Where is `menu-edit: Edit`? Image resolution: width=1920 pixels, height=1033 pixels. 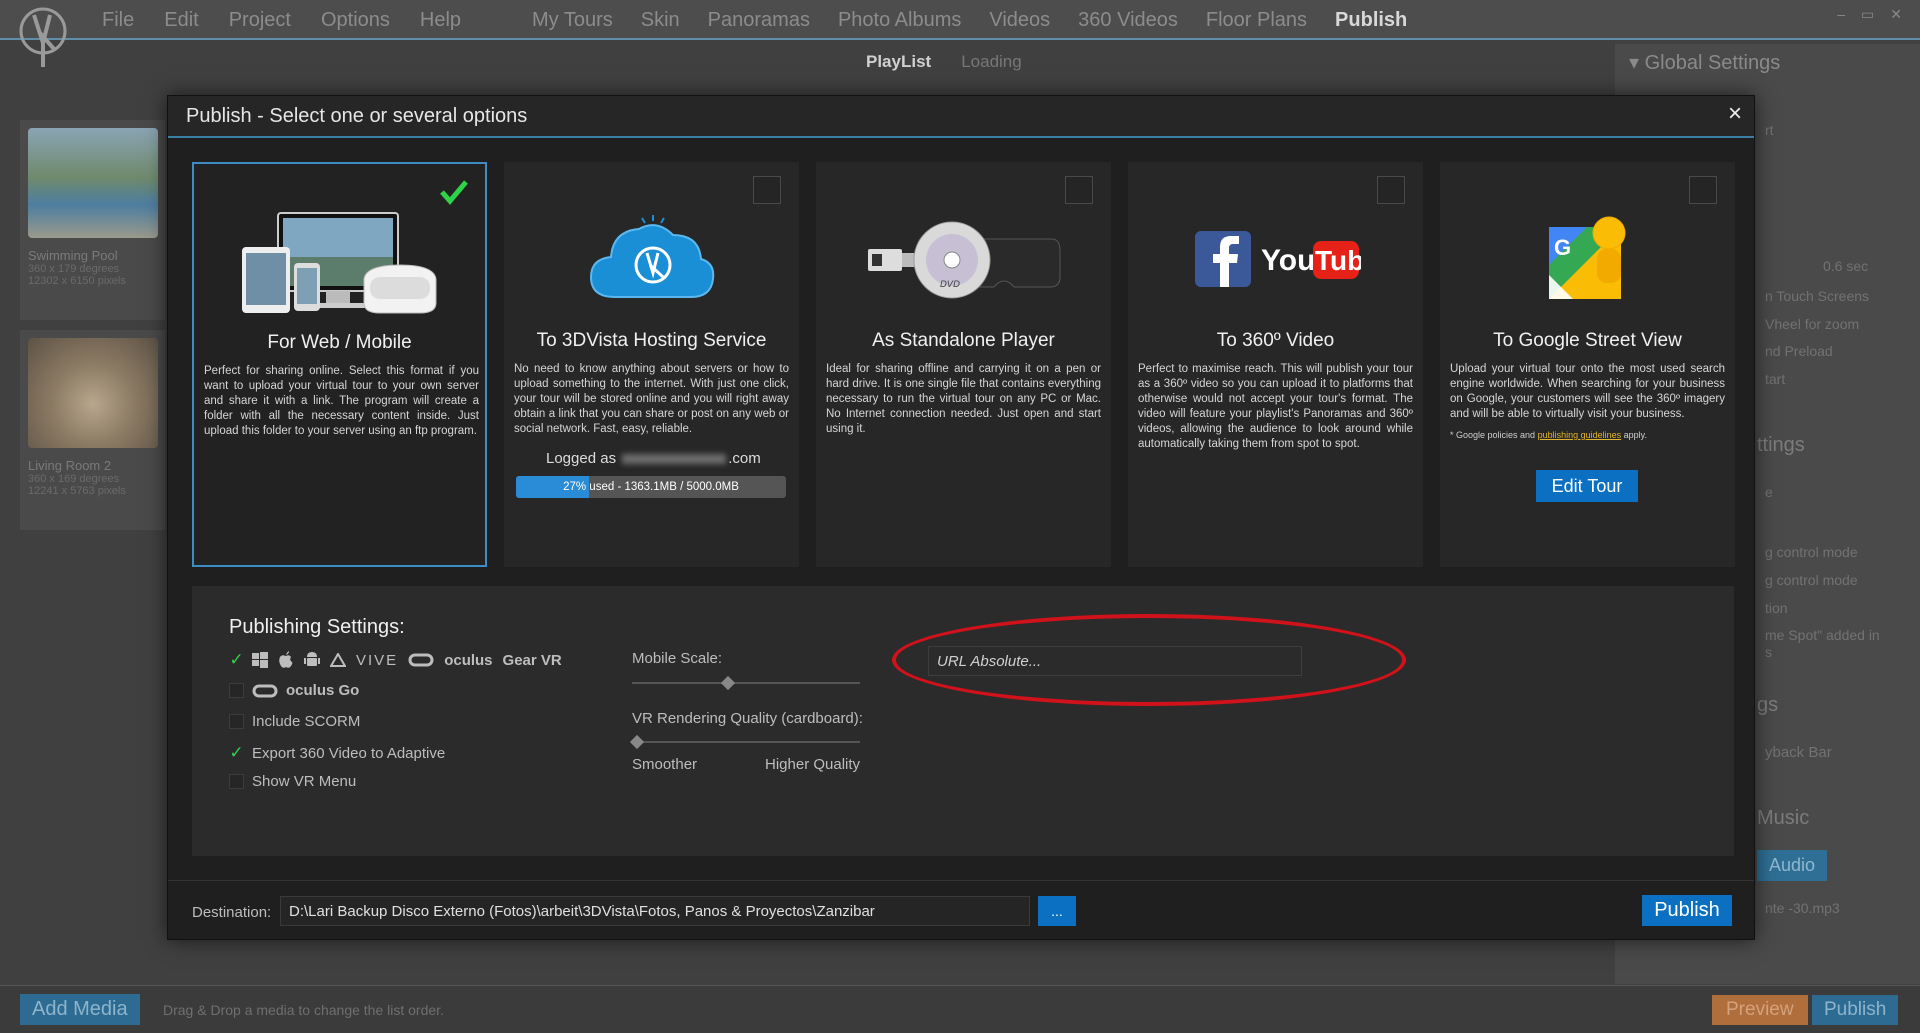 menu-edit: Edit is located at coordinates (181, 20).